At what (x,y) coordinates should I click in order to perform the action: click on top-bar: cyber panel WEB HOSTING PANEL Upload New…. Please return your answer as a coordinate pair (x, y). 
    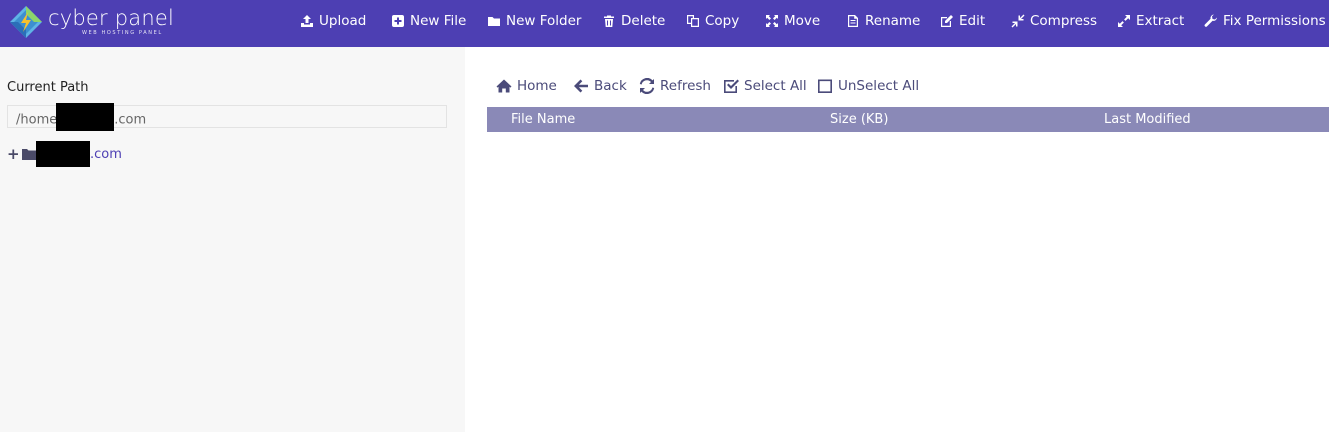
    Looking at the image, I should click on (664, 23).